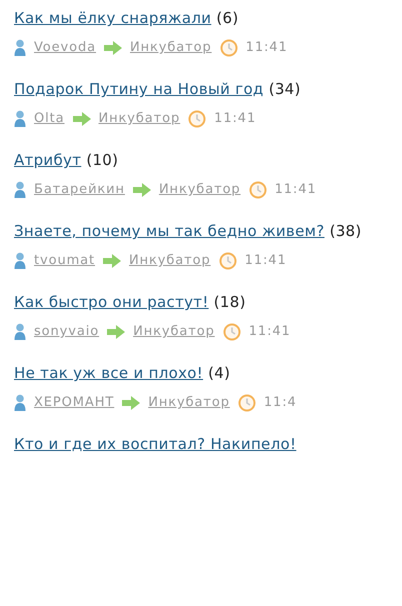 This screenshot has height=606, width=402. What do you see at coordinates (219, 373) in the screenshot?
I see `comment-count: (4)` at bounding box center [219, 373].